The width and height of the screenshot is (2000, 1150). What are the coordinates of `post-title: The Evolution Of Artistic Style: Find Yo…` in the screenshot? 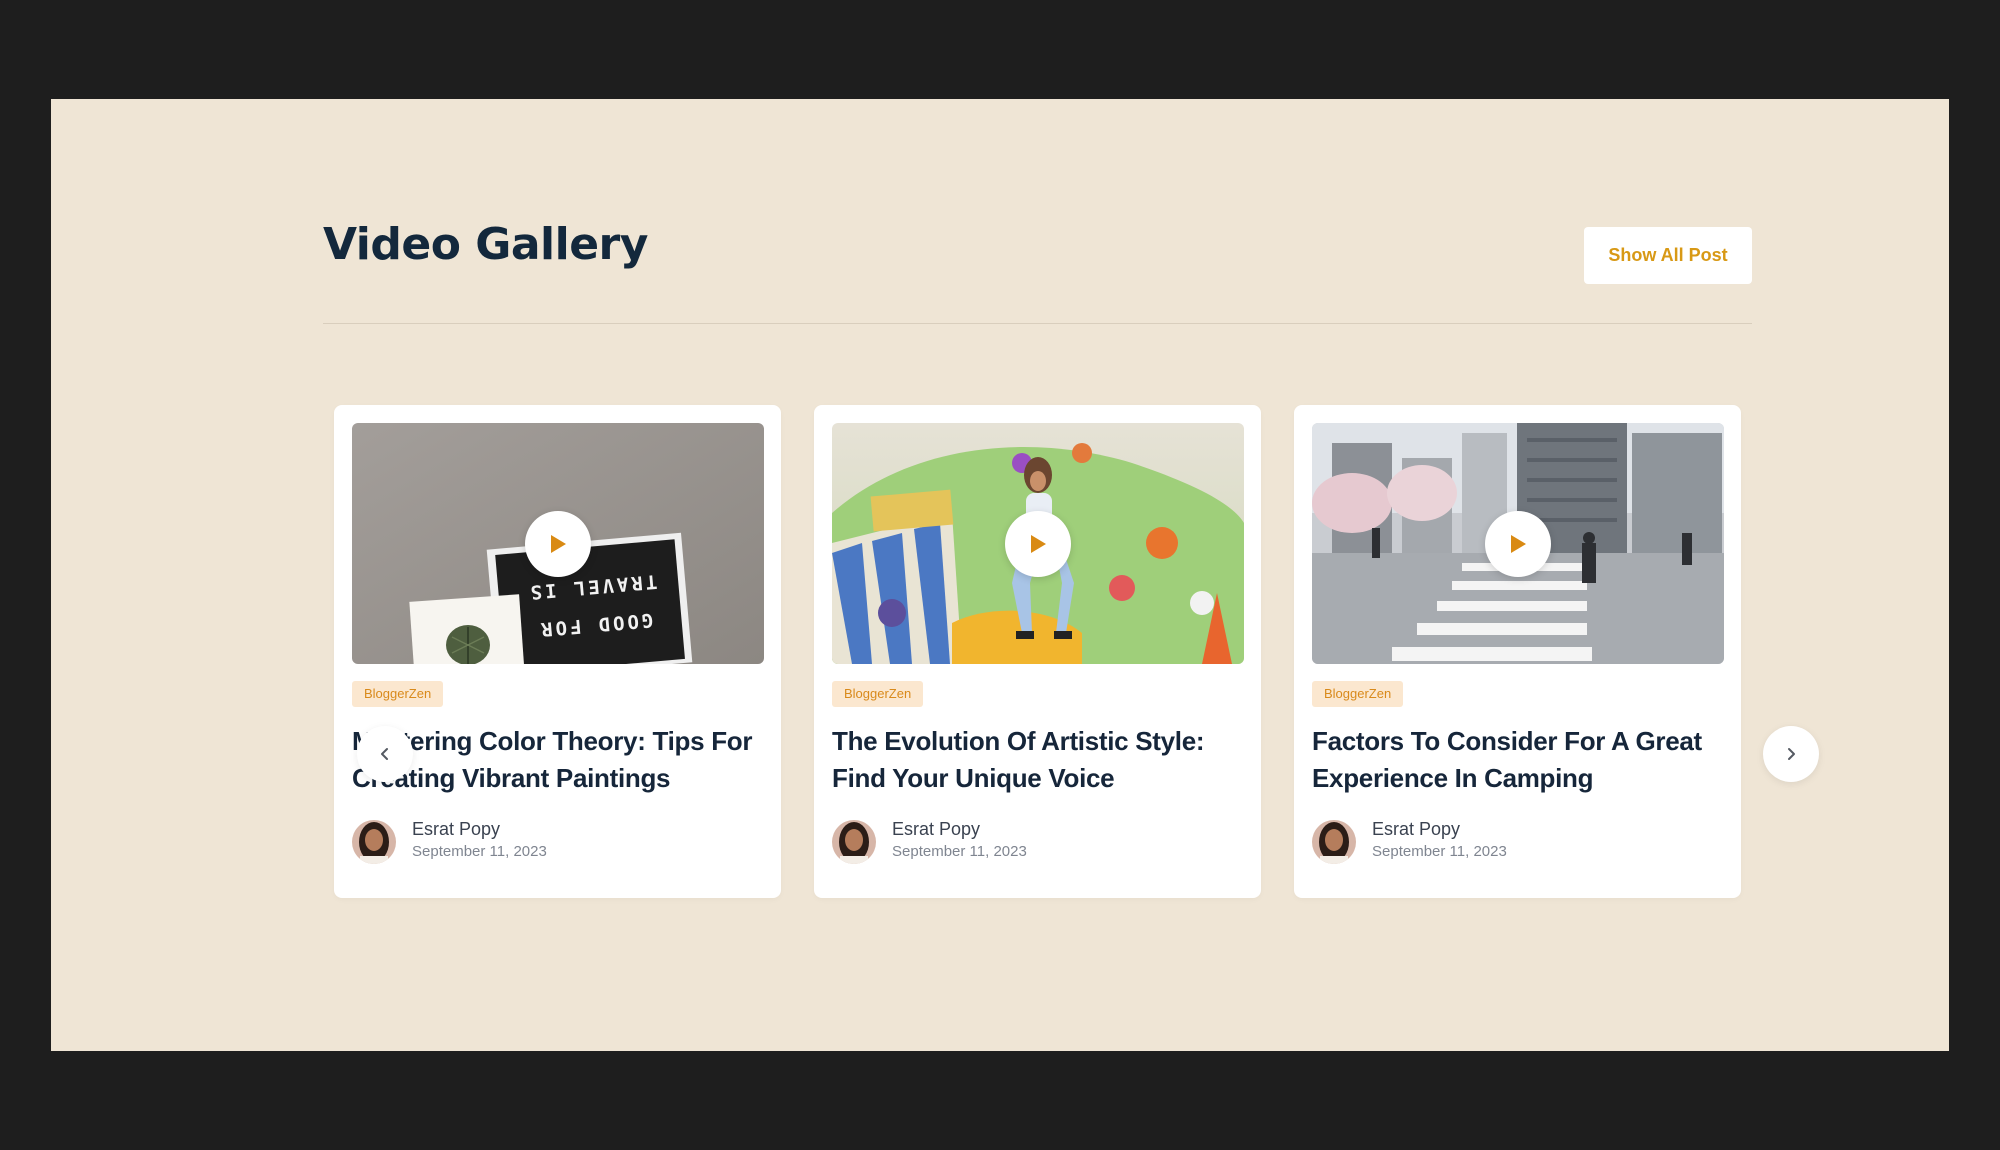 It's located at (1038, 760).